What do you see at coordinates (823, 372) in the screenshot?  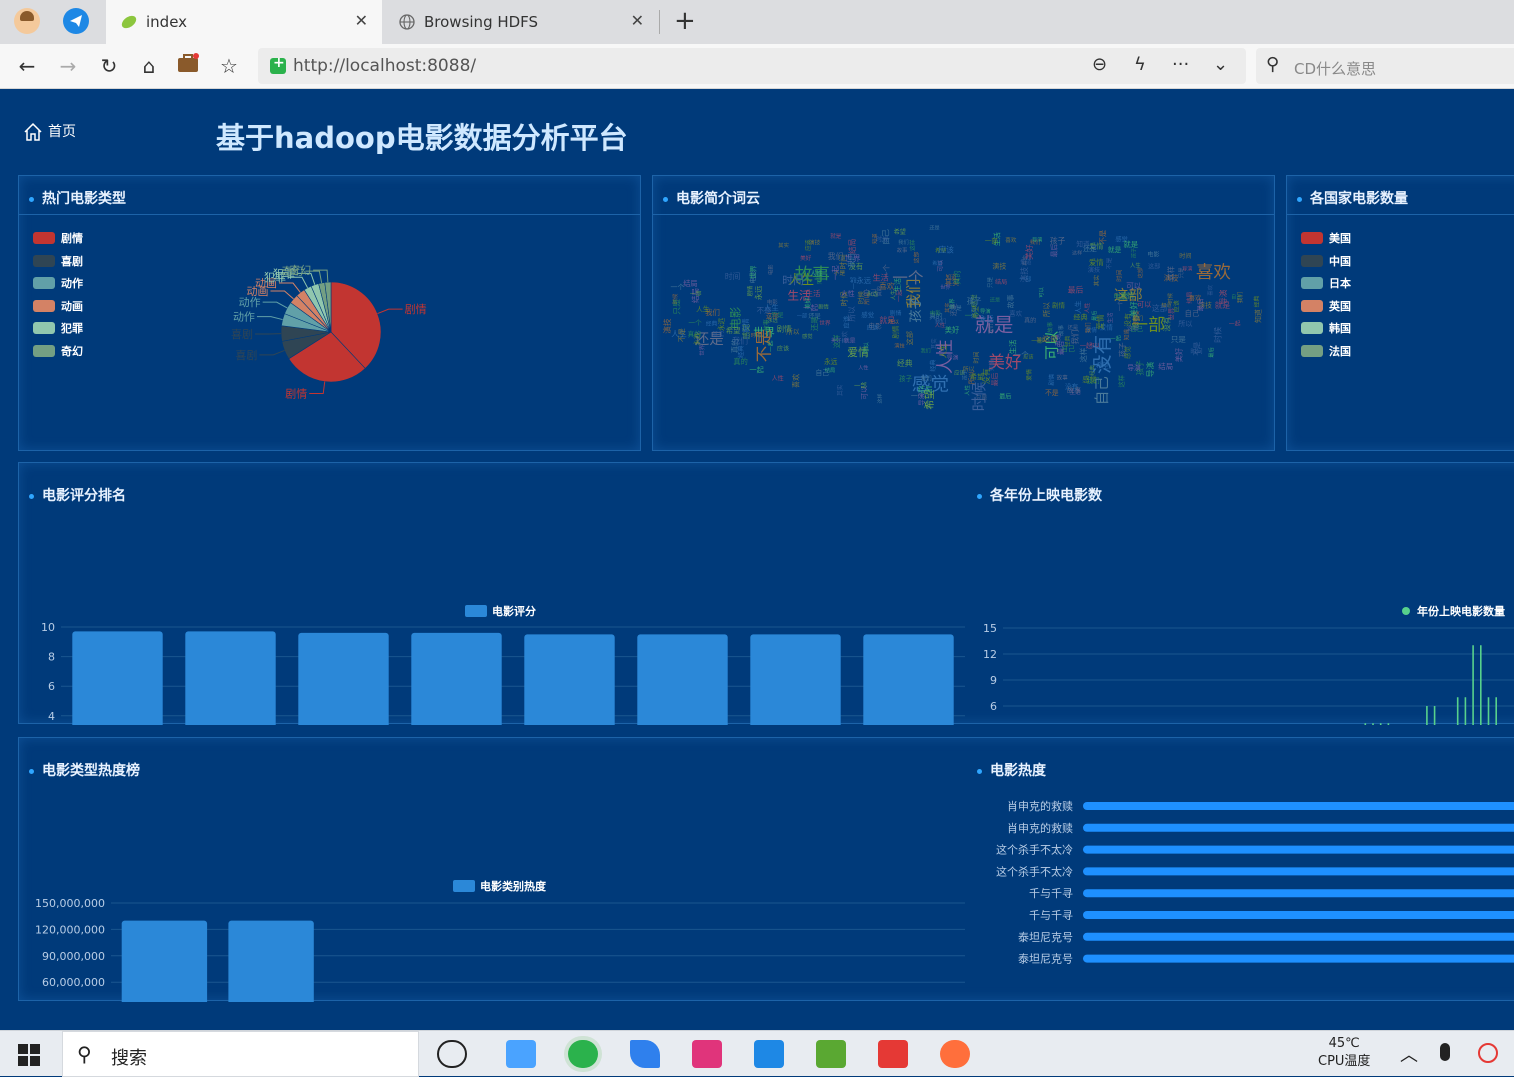 I see `wordcloud-word: 自己` at bounding box center [823, 372].